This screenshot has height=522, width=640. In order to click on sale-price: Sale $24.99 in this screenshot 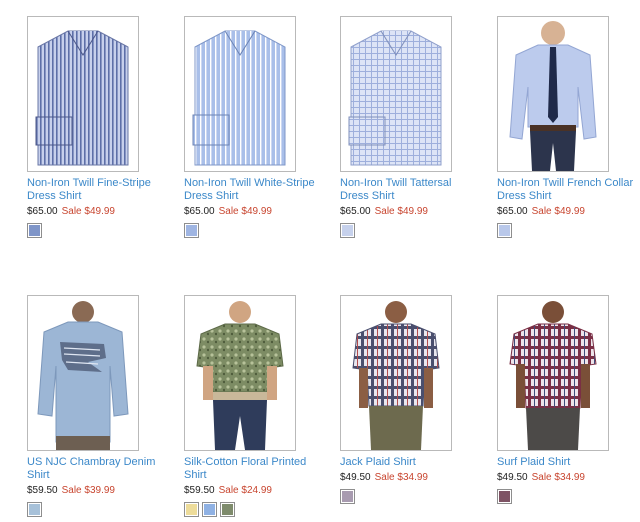, I will do `click(245, 490)`.